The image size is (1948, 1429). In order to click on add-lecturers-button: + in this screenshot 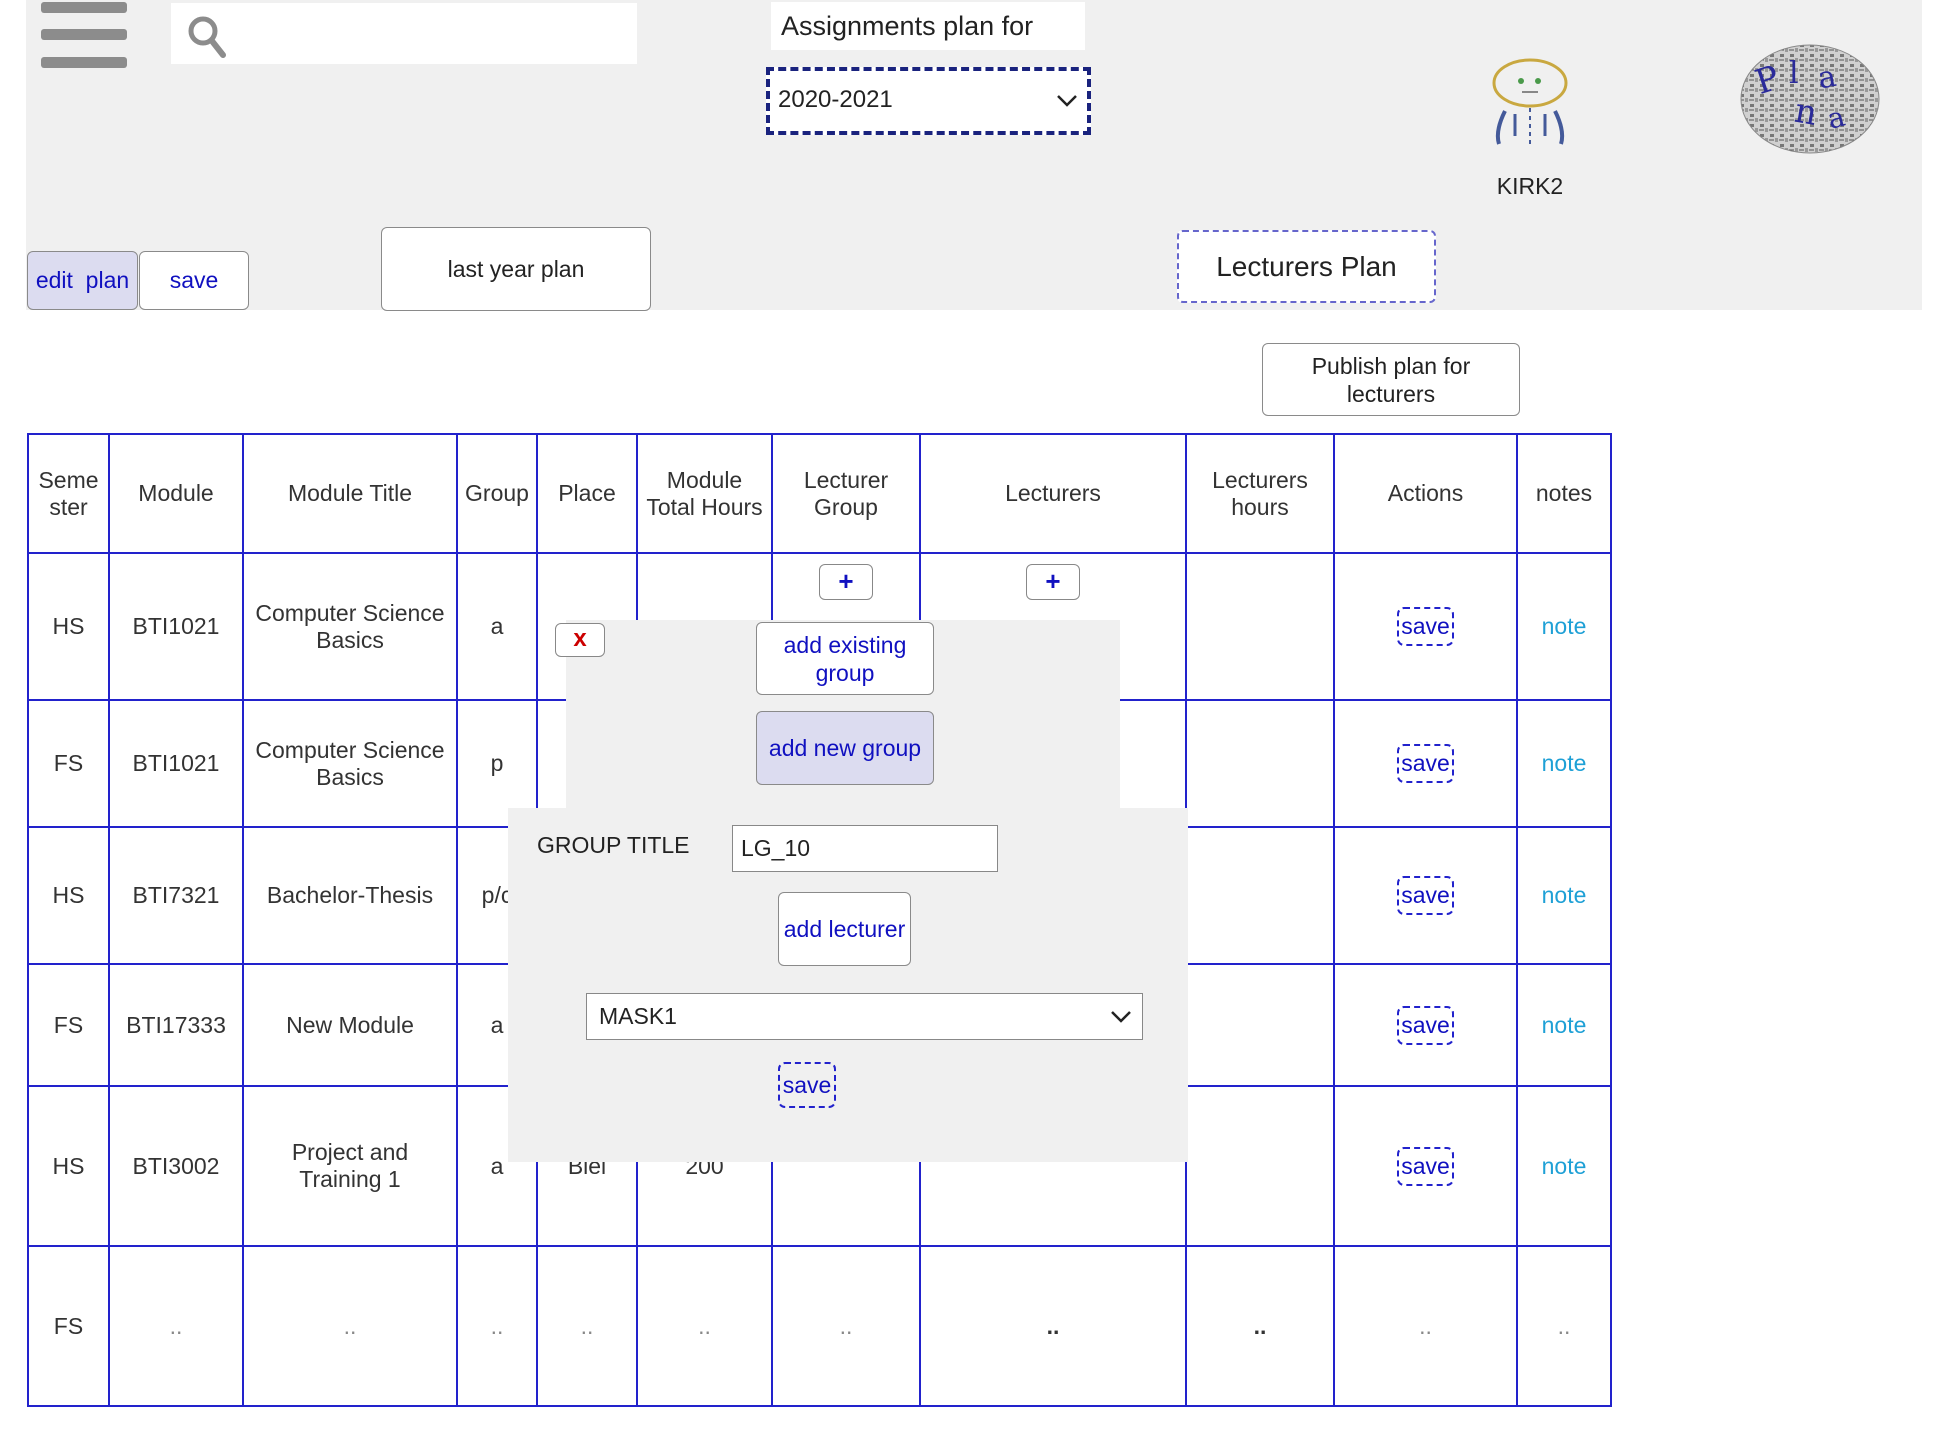, I will do `click(1053, 582)`.